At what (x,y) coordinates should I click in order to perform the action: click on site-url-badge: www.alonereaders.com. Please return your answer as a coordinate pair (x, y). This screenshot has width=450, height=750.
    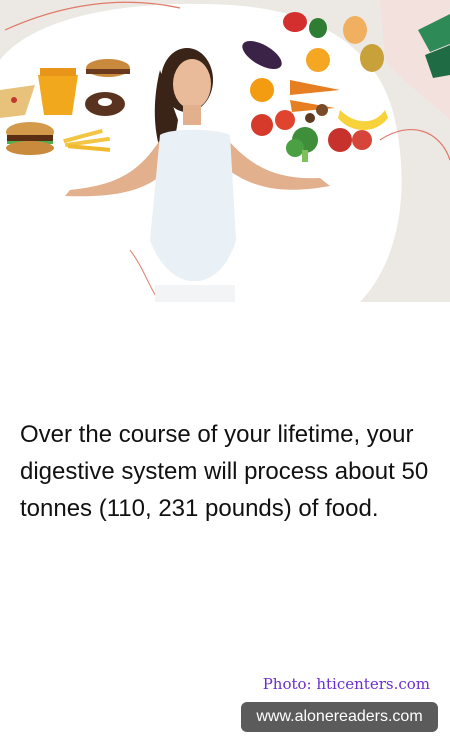
    Looking at the image, I should click on (339, 717).